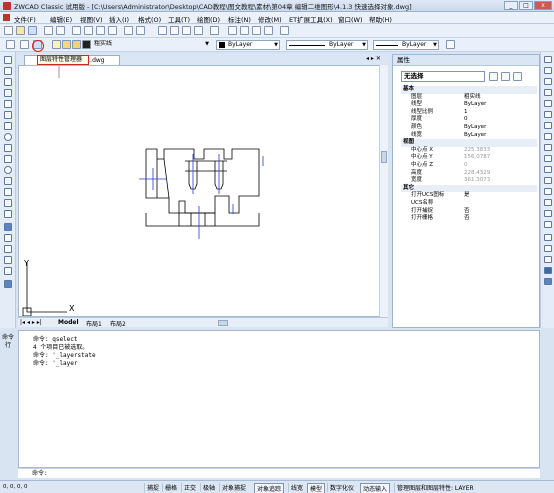 Image resolution: width=554 pixels, height=493 pixels. I want to click on spline-icon, so click(8, 159).